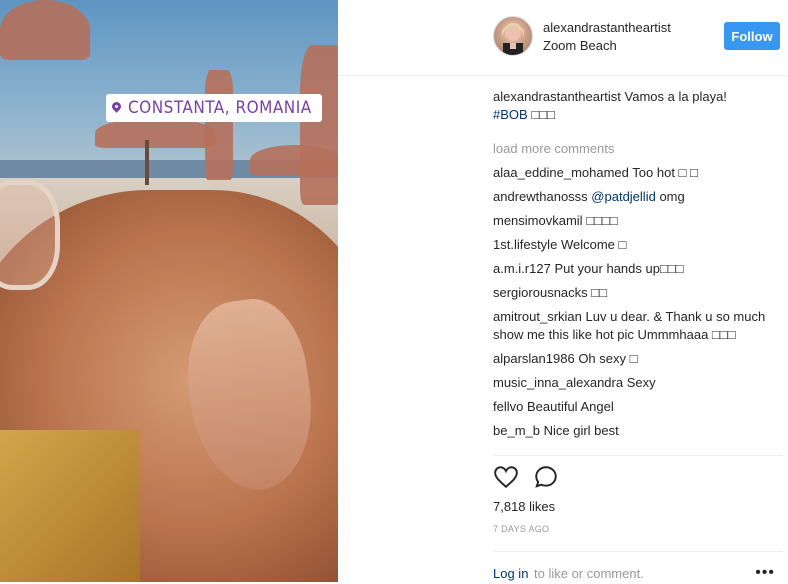 The image size is (788, 584). I want to click on comment-item: alaa_eddine_mohamed Too hot □ □, so click(633, 173).